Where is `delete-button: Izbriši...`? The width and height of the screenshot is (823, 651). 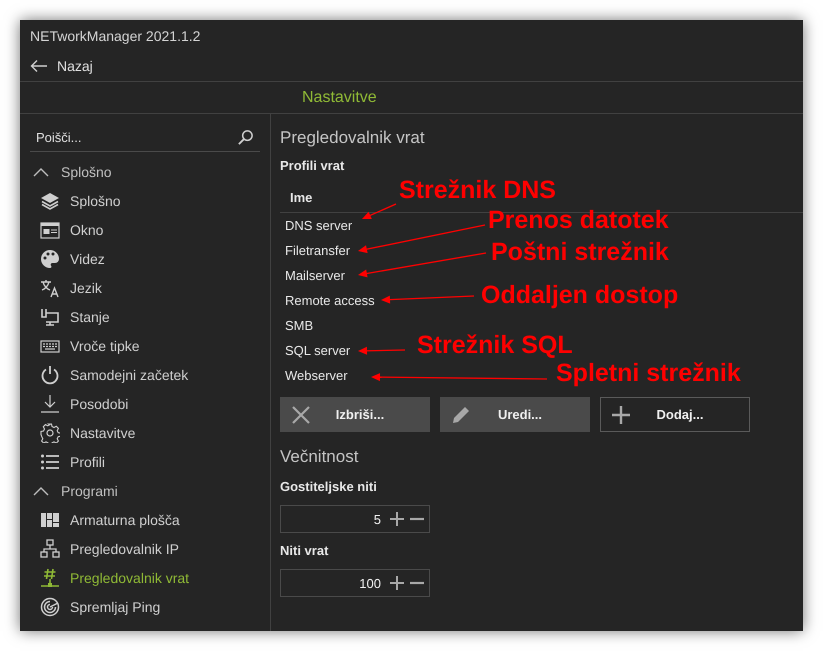 delete-button: Izbriši... is located at coordinates (355, 414).